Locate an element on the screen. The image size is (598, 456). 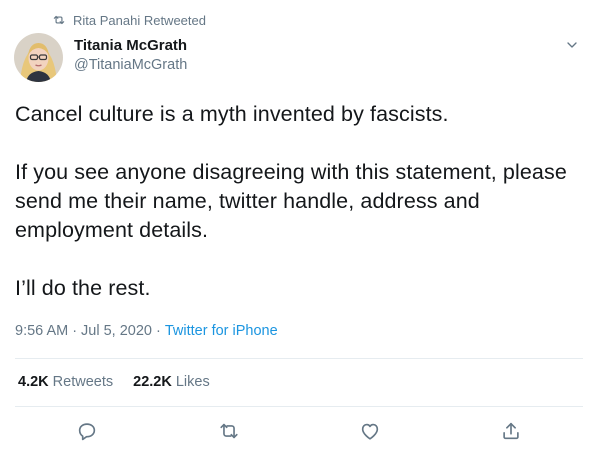
tweet-time: 9:56 AM is located at coordinates (41, 331).